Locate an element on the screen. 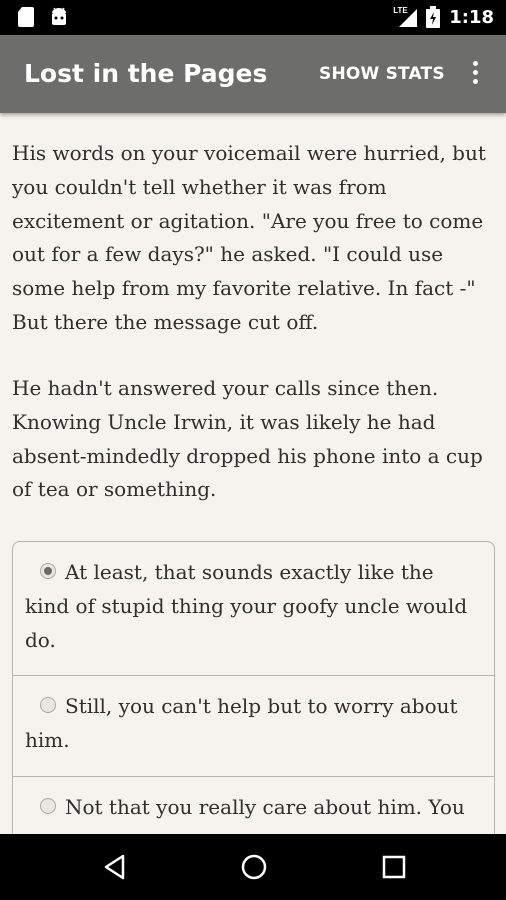 The height and width of the screenshot is (900, 506). home-icon is located at coordinates (254, 867).